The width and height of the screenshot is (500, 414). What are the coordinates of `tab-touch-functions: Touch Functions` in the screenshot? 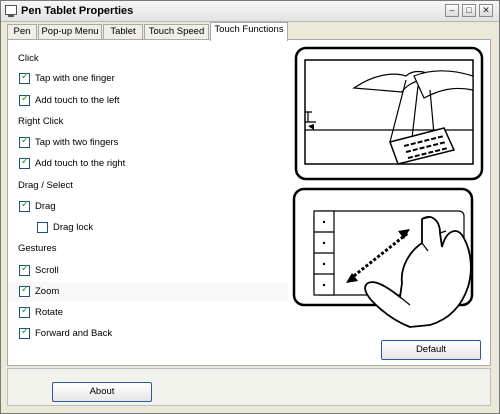 It's located at (249, 31).